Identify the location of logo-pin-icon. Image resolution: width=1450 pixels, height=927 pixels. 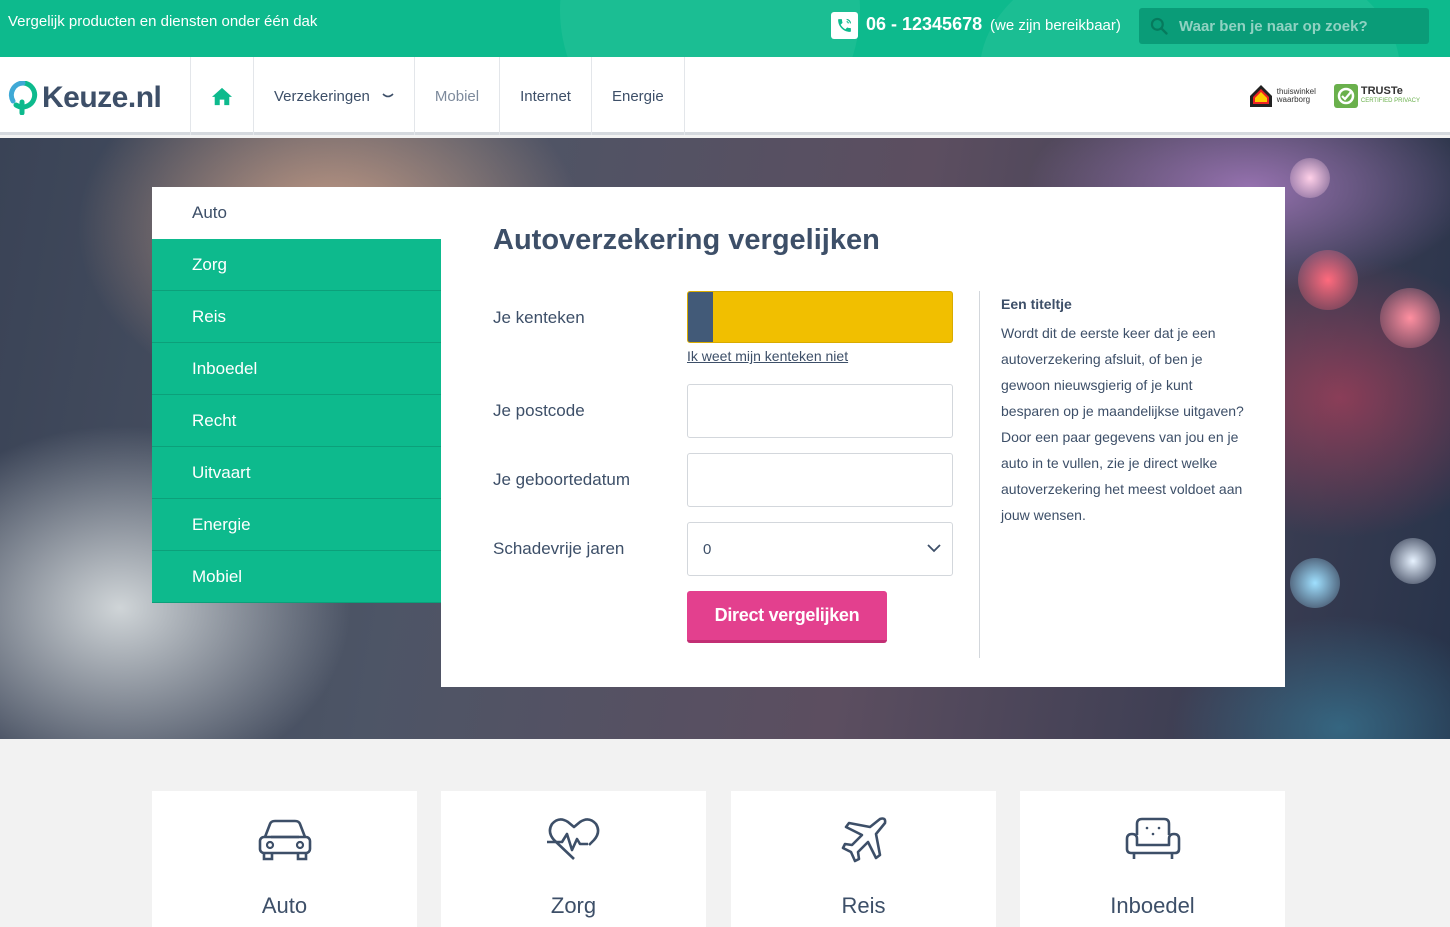
(23, 98).